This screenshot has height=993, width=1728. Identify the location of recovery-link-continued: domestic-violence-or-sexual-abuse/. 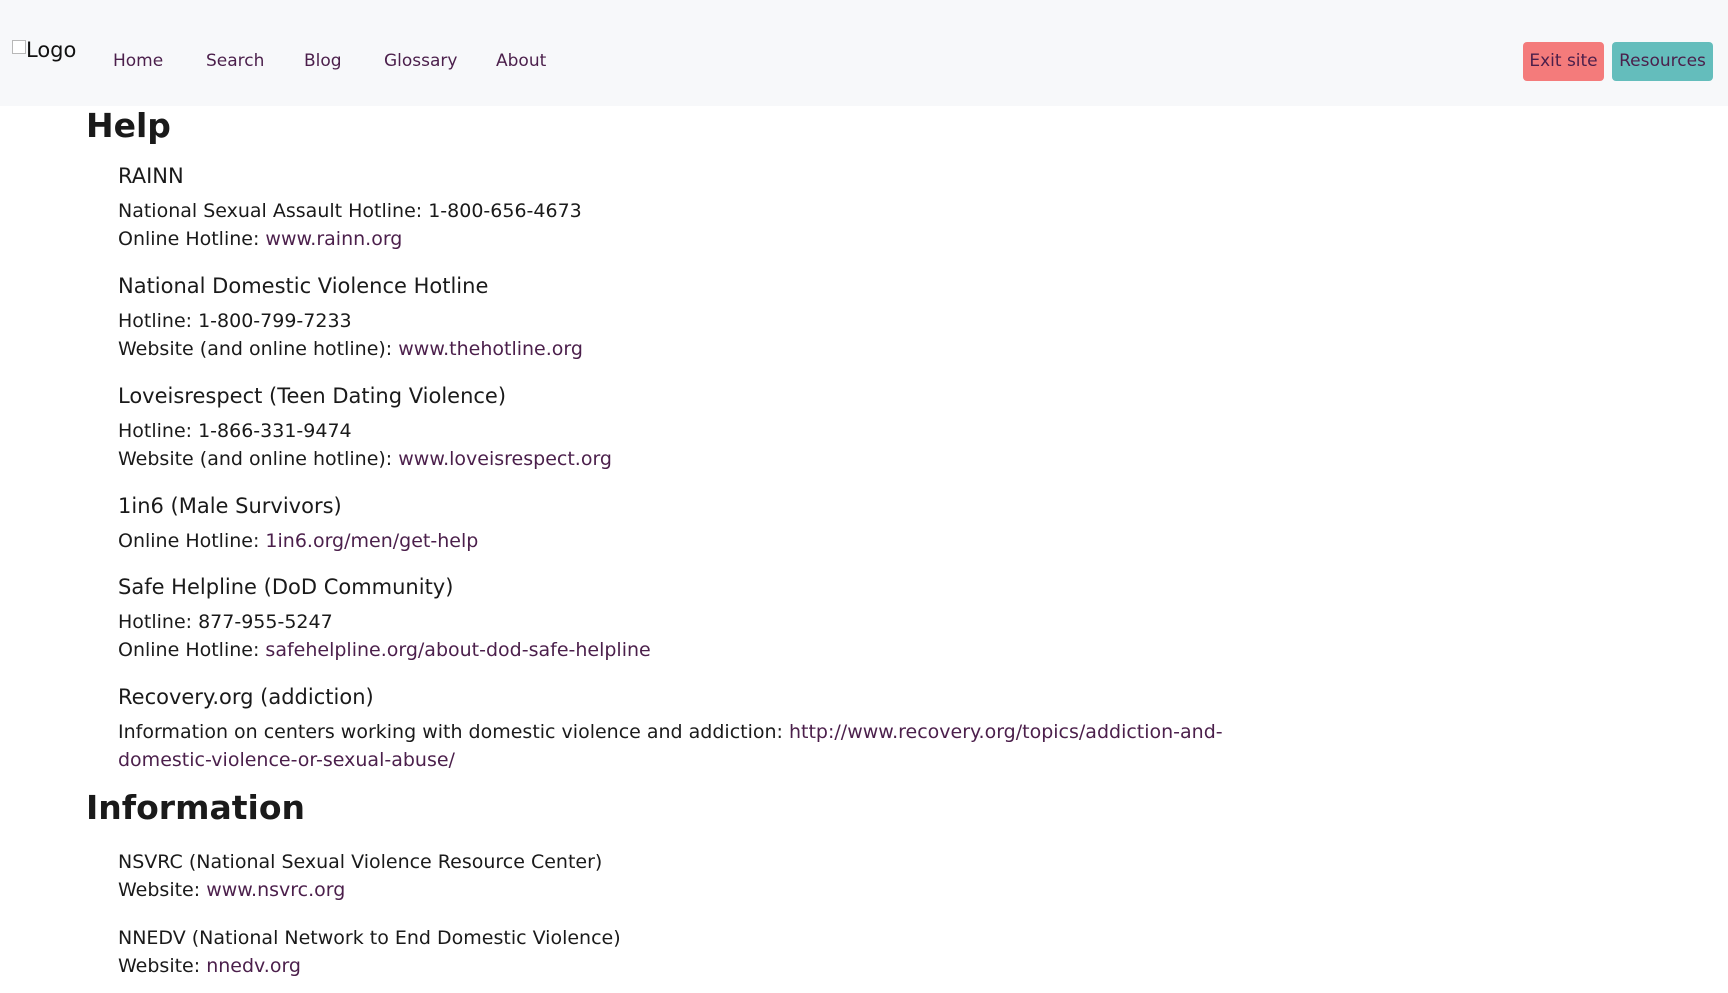
(286, 760).